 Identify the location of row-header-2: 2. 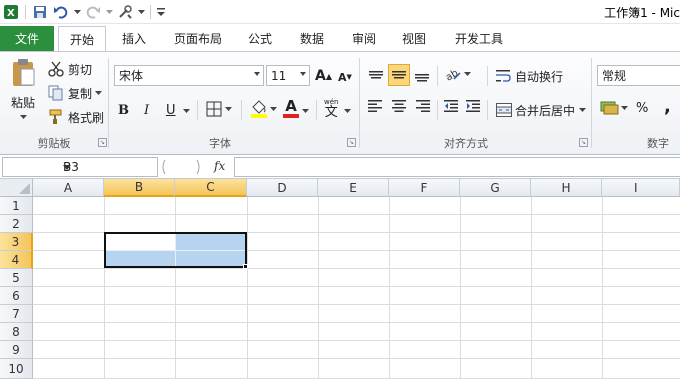
(16, 224).